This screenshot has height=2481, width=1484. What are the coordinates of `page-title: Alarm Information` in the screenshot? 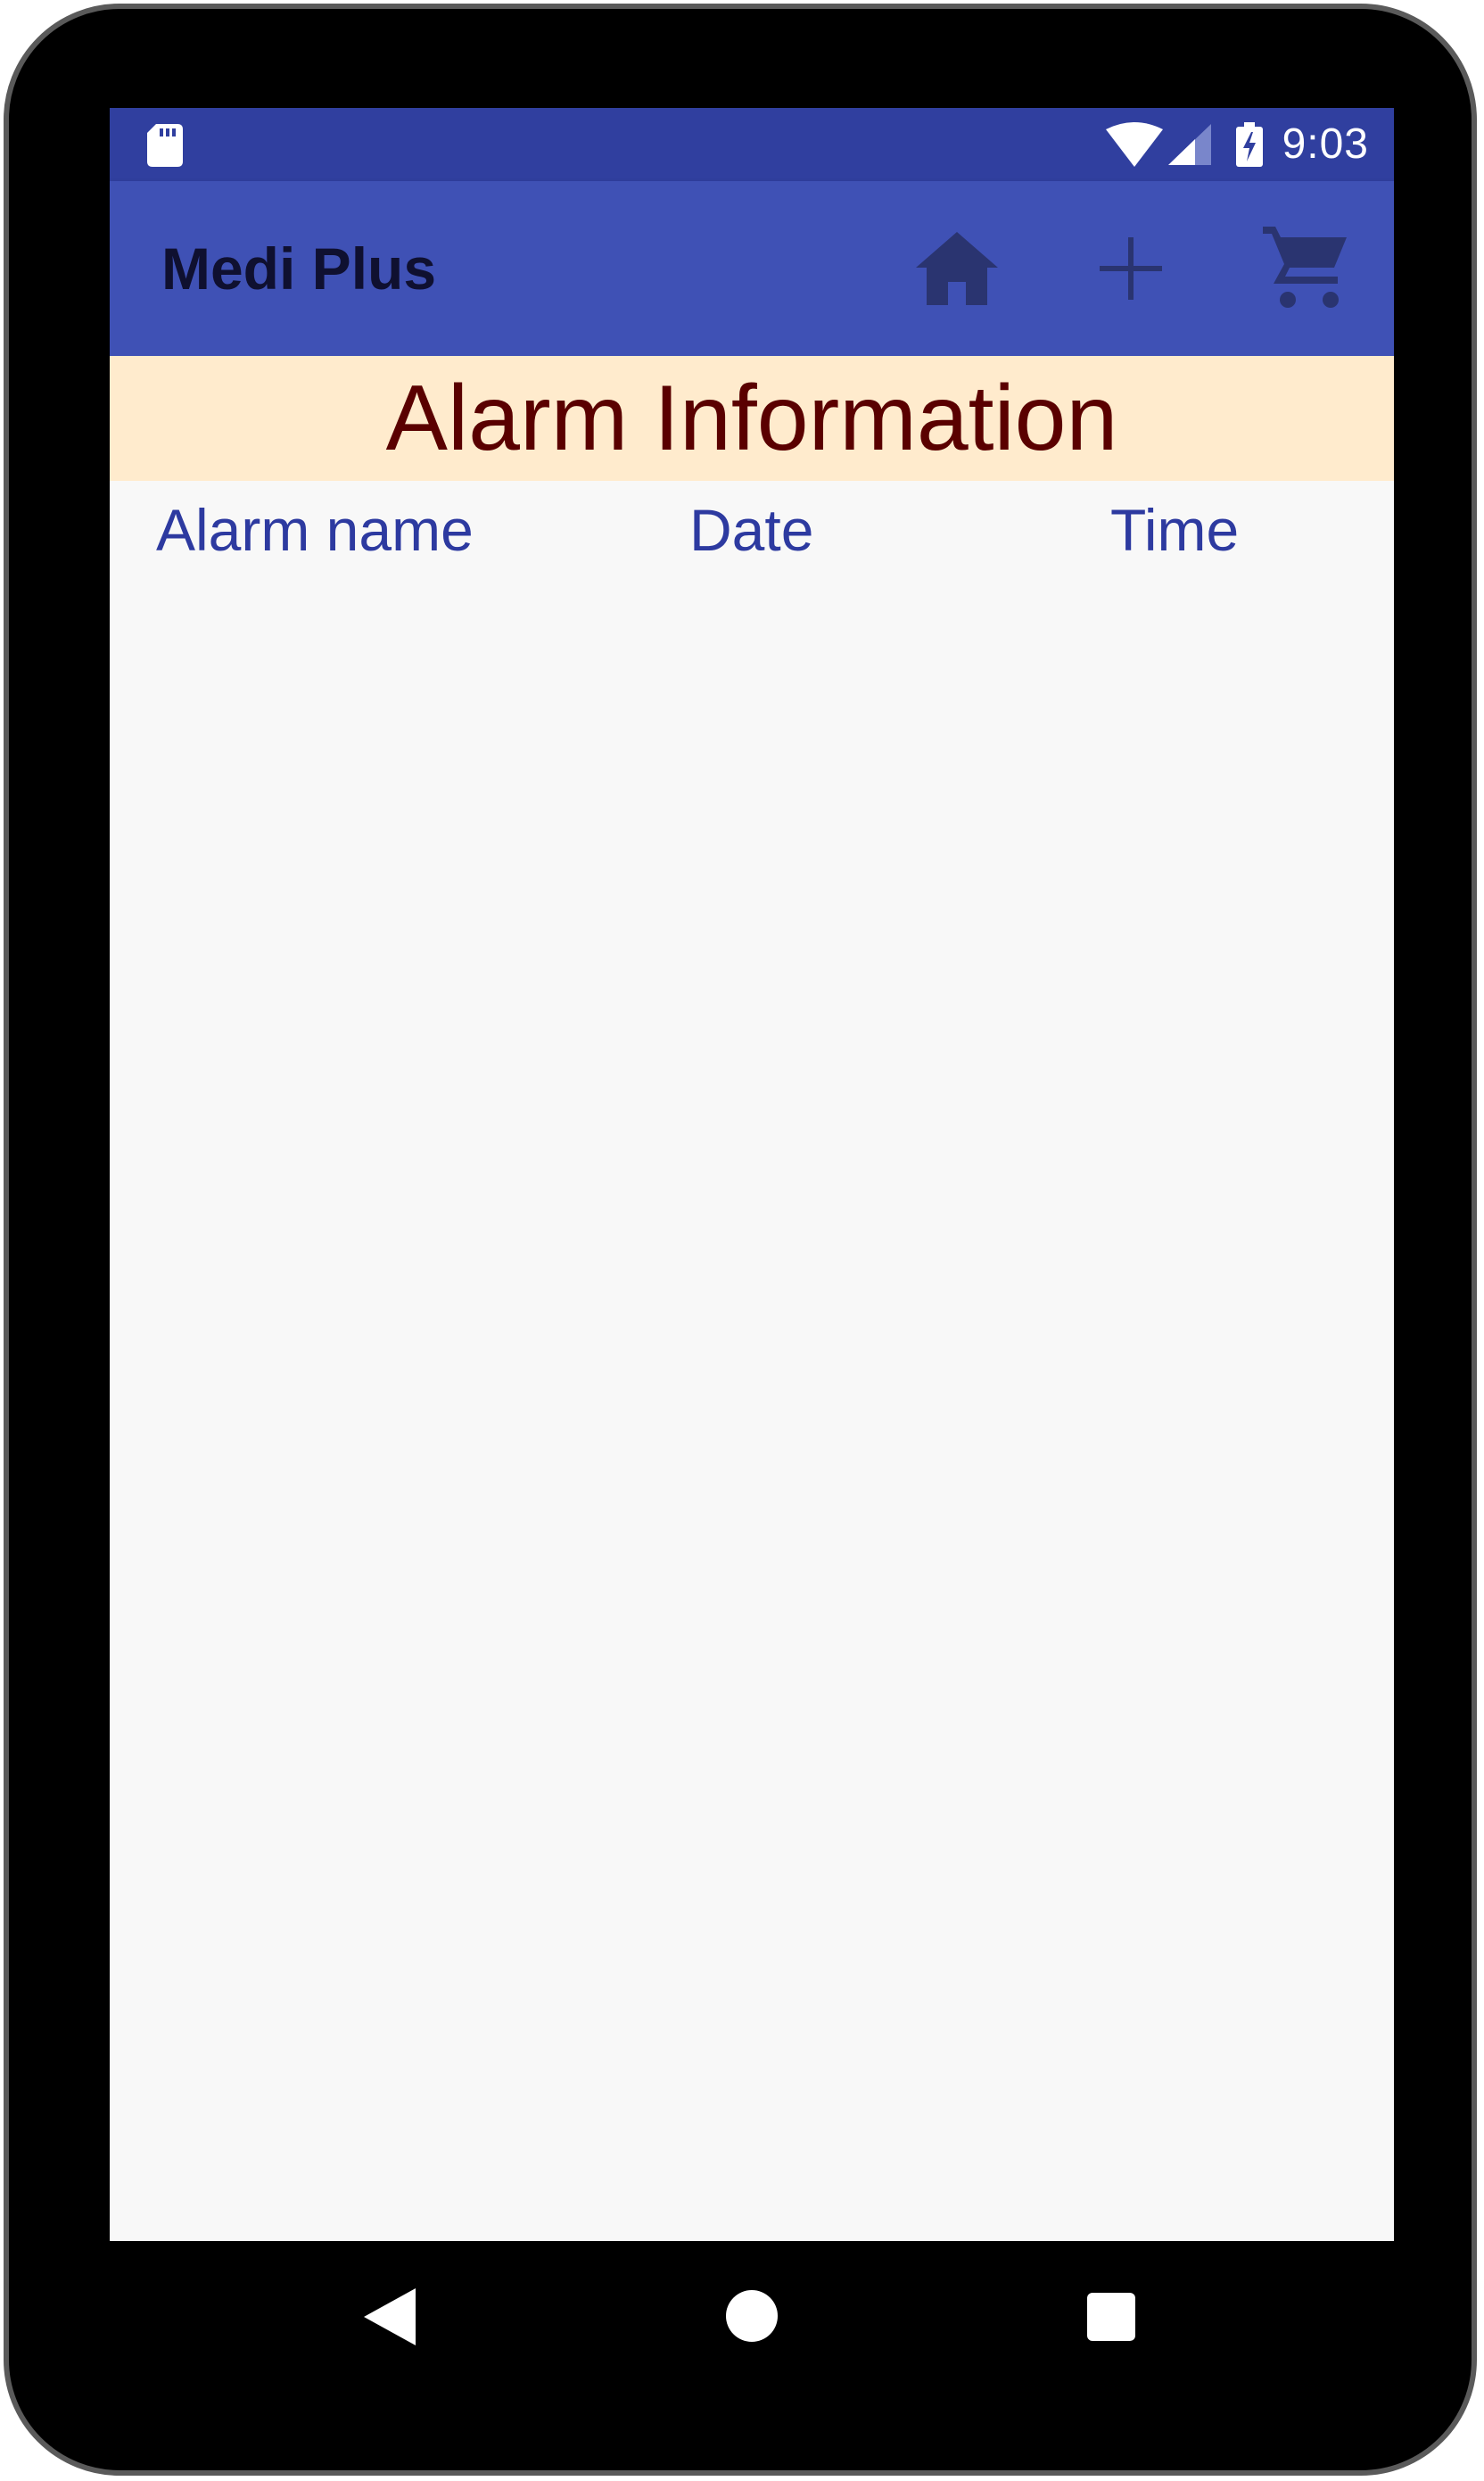 It's located at (752, 418).